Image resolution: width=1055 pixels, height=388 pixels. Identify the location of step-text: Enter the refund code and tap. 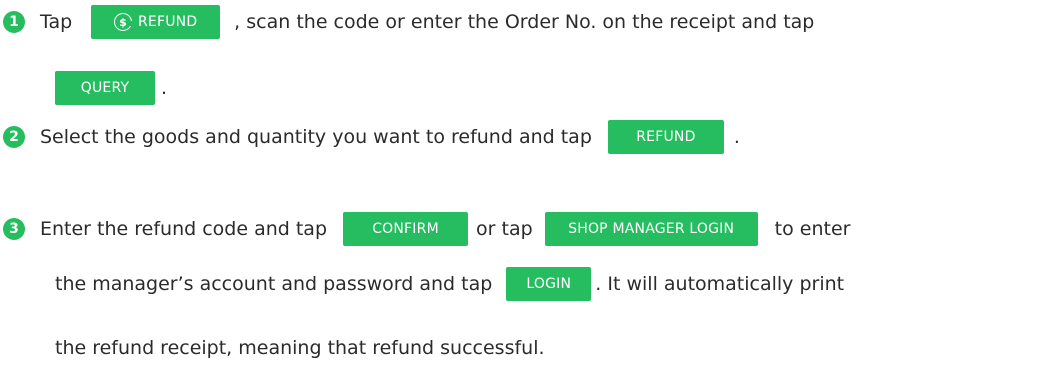
(184, 229).